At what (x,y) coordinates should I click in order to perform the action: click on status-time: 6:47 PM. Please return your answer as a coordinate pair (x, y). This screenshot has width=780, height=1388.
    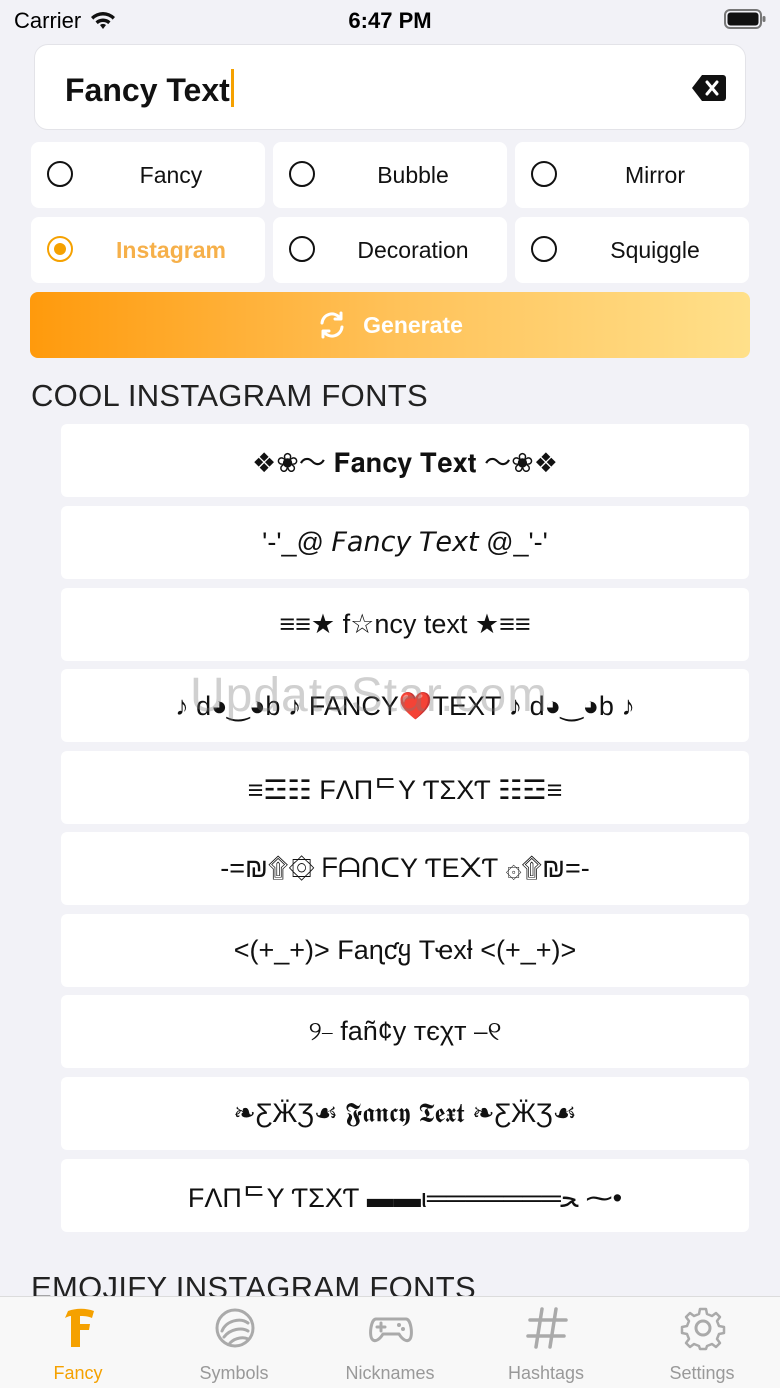
    Looking at the image, I should click on (390, 20).